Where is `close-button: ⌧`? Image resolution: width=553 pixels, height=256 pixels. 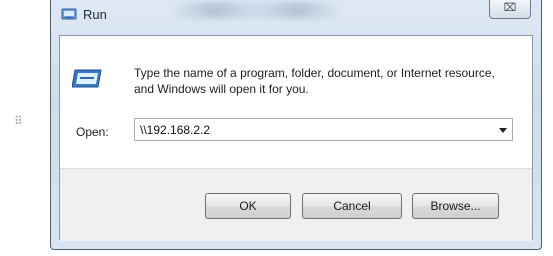
close-button: ⌧ is located at coordinates (510, 9).